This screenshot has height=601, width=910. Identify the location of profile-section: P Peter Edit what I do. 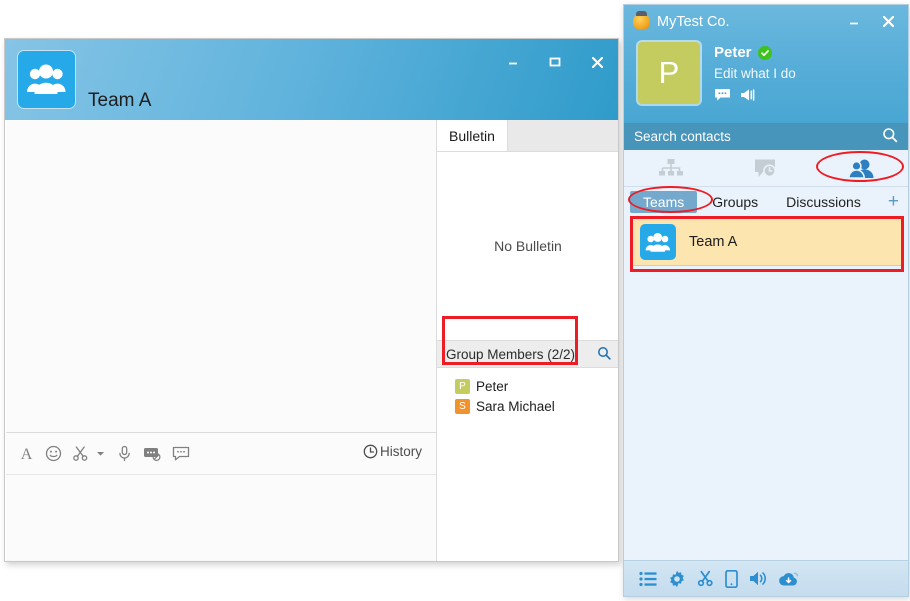
(766, 72).